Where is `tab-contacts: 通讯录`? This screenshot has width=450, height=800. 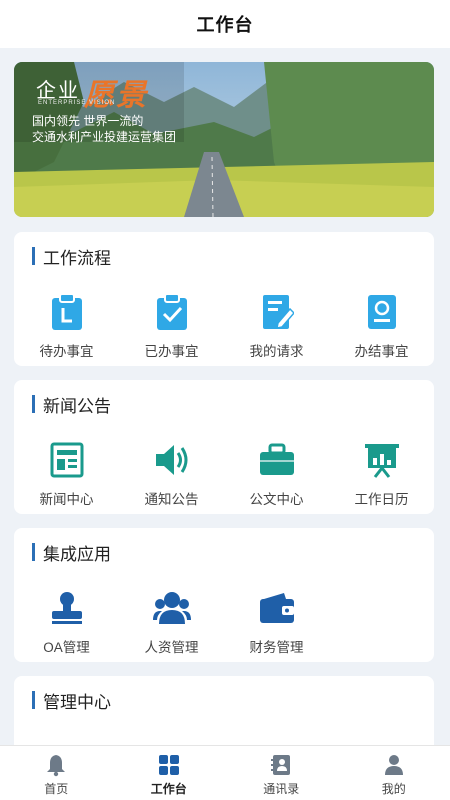
tab-contacts: 通讯录 is located at coordinates (281, 773).